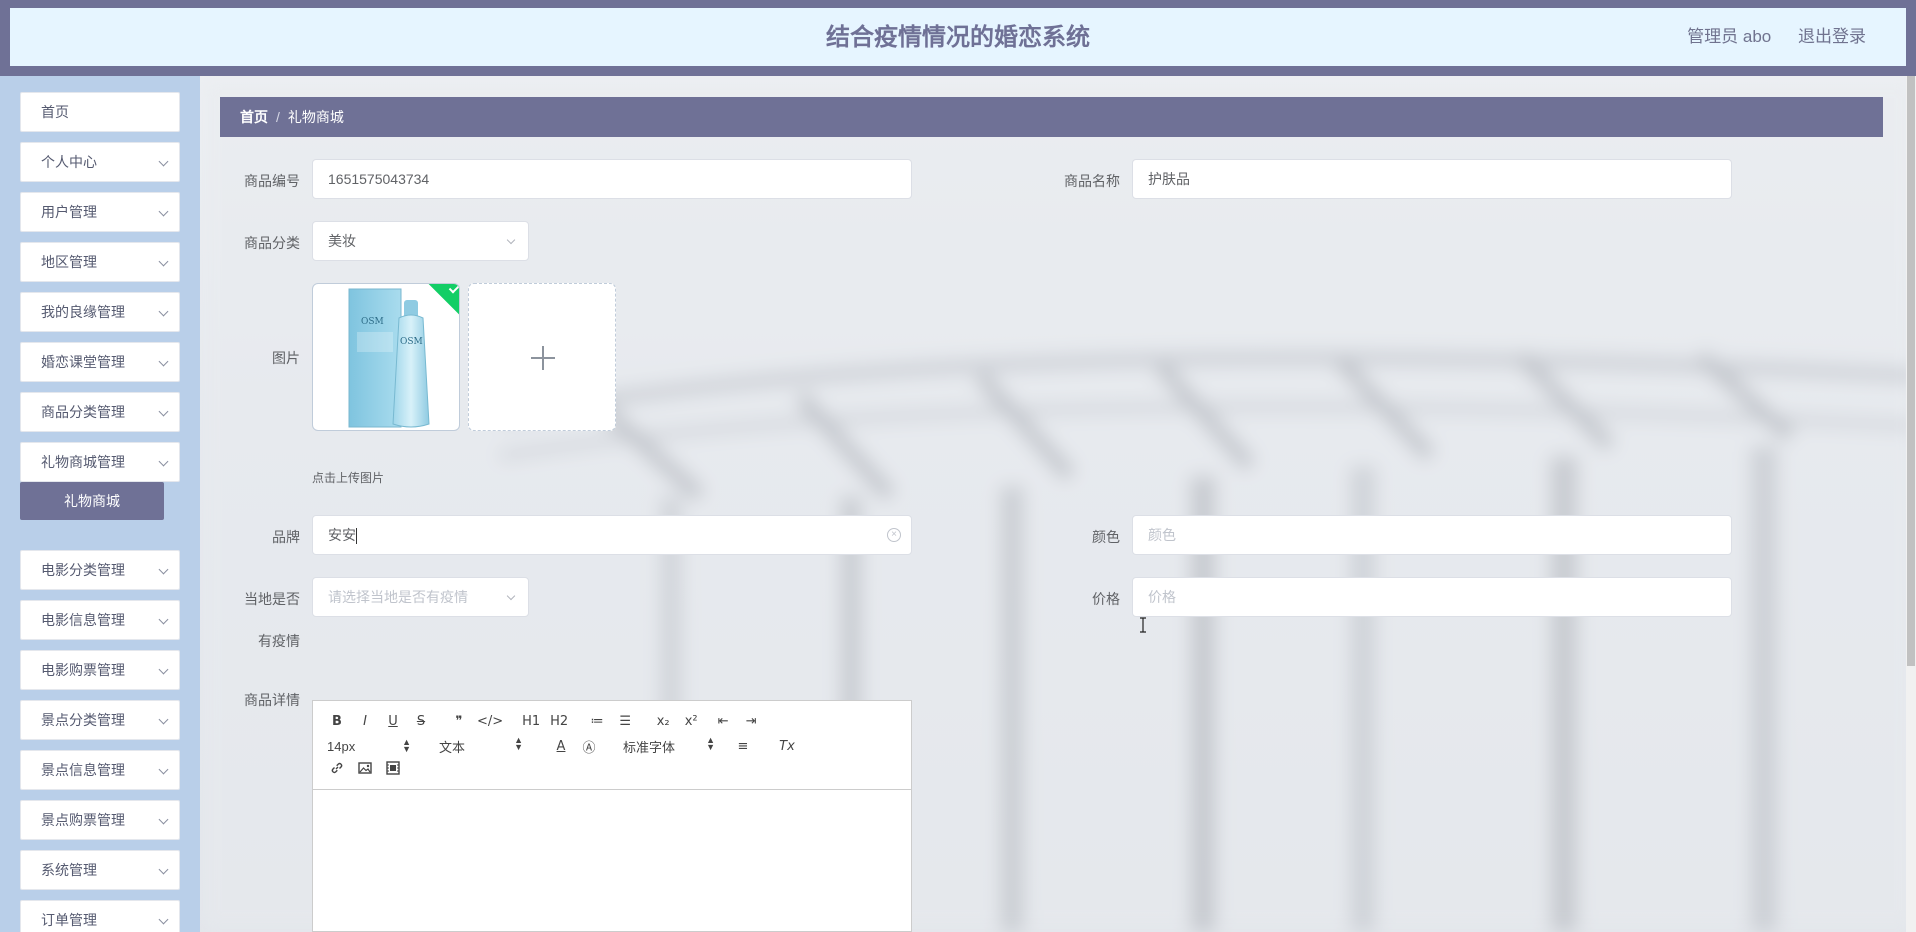 Image resolution: width=1916 pixels, height=932 pixels. I want to click on sidebar-item-label: 电影分类管理, so click(83, 570).